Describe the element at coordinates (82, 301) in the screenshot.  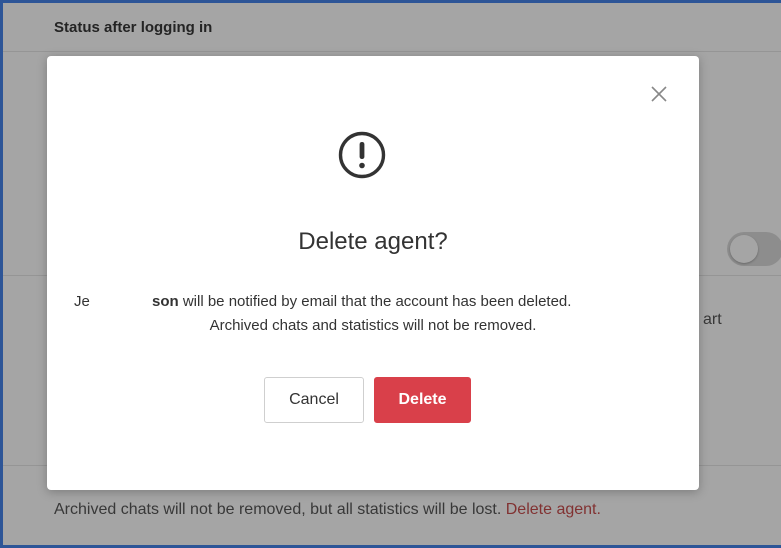
I see `agent-name-start: Je` at that location.